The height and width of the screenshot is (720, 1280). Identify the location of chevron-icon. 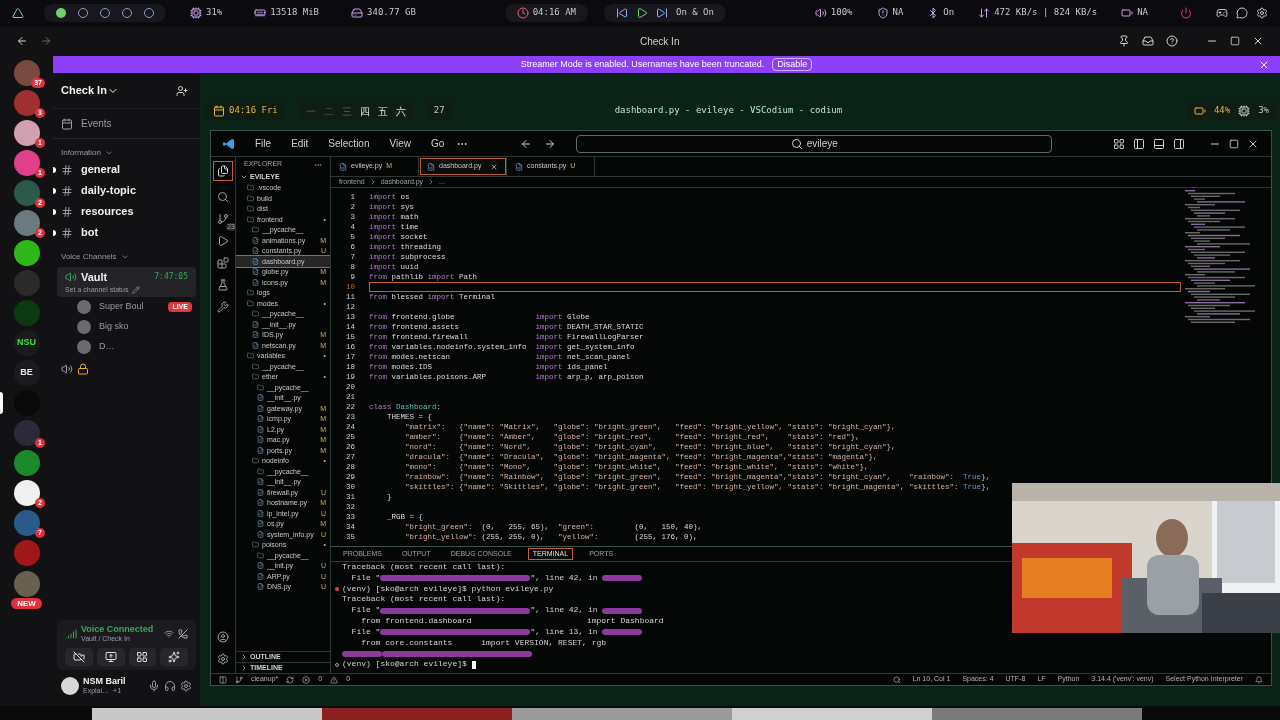
(124, 257).